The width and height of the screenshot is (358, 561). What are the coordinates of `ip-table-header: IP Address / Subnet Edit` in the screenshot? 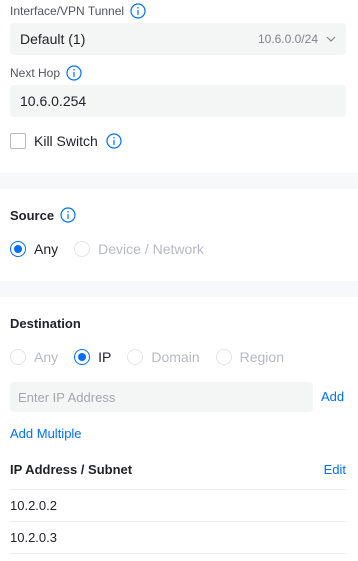 It's located at (178, 469).